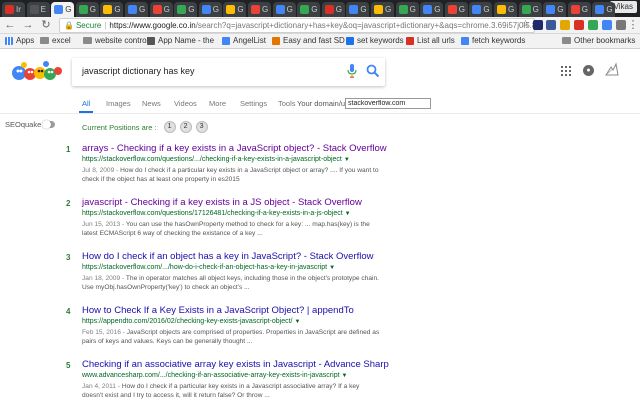  Describe the element at coordinates (253, 103) in the screenshot. I see `tab-settings: Settings` at that location.